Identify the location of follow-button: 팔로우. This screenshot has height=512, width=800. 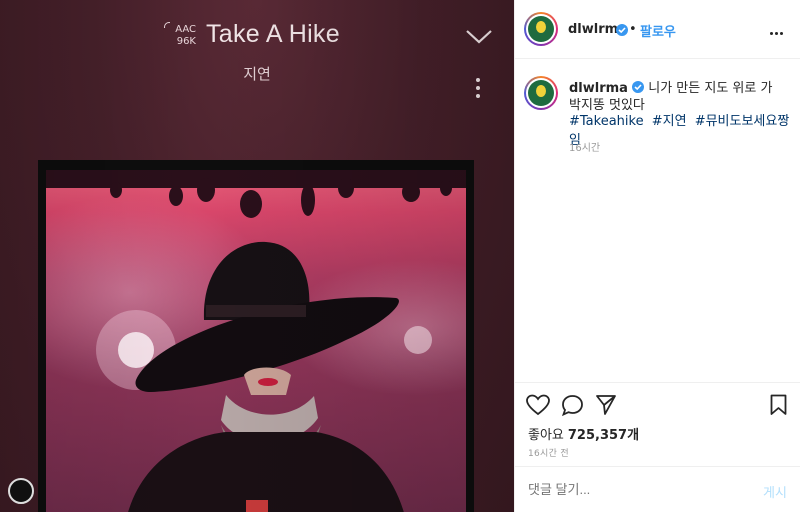
(658, 30).